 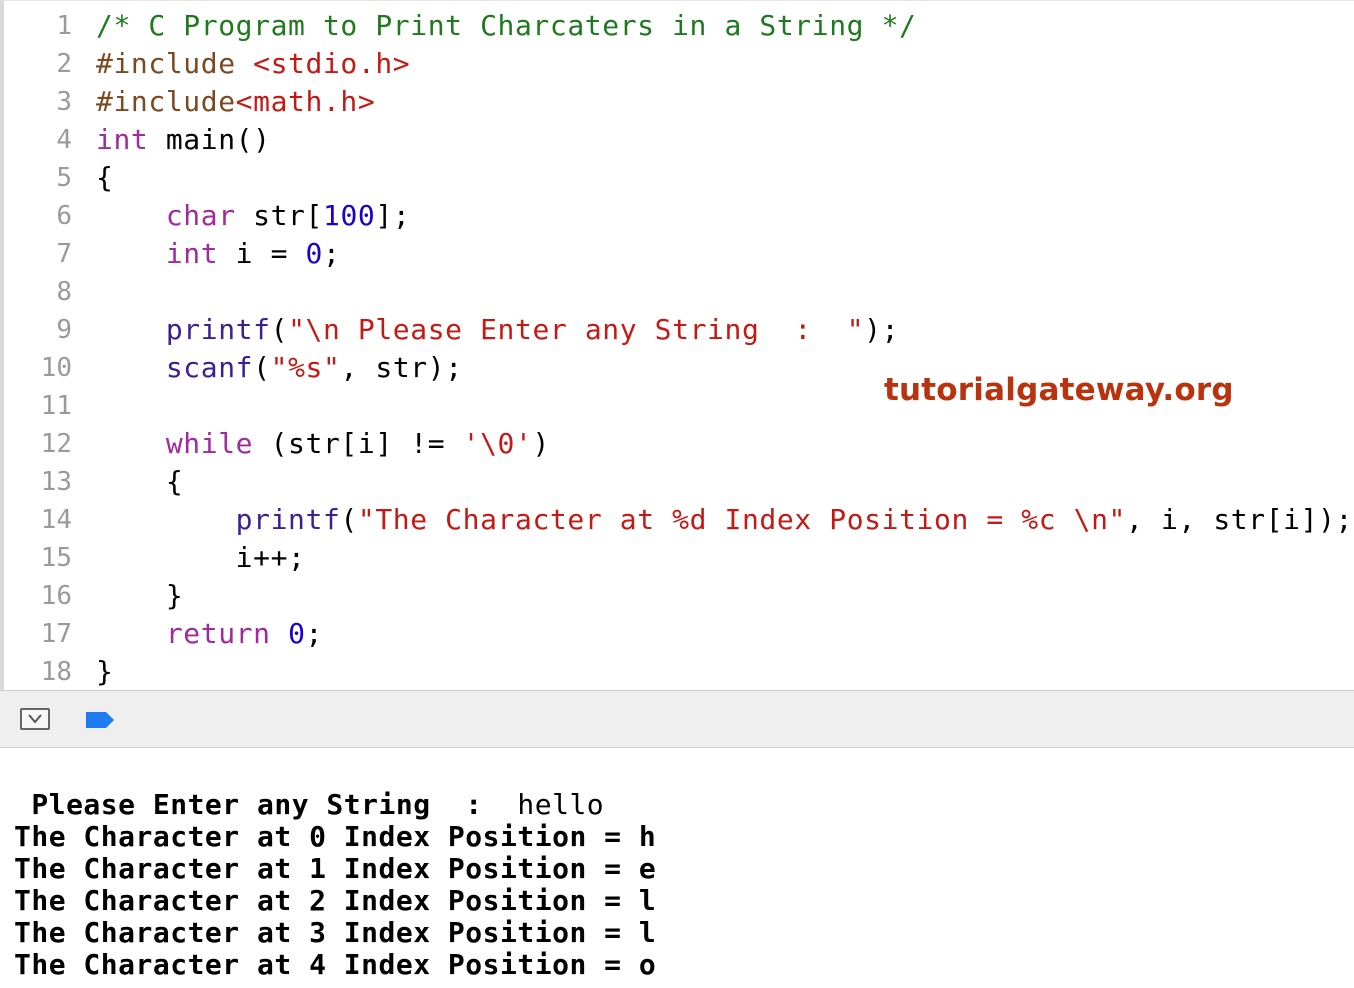 I want to click on console-output-line: The Character at 2 Index Position = l, so click(x=335, y=900).